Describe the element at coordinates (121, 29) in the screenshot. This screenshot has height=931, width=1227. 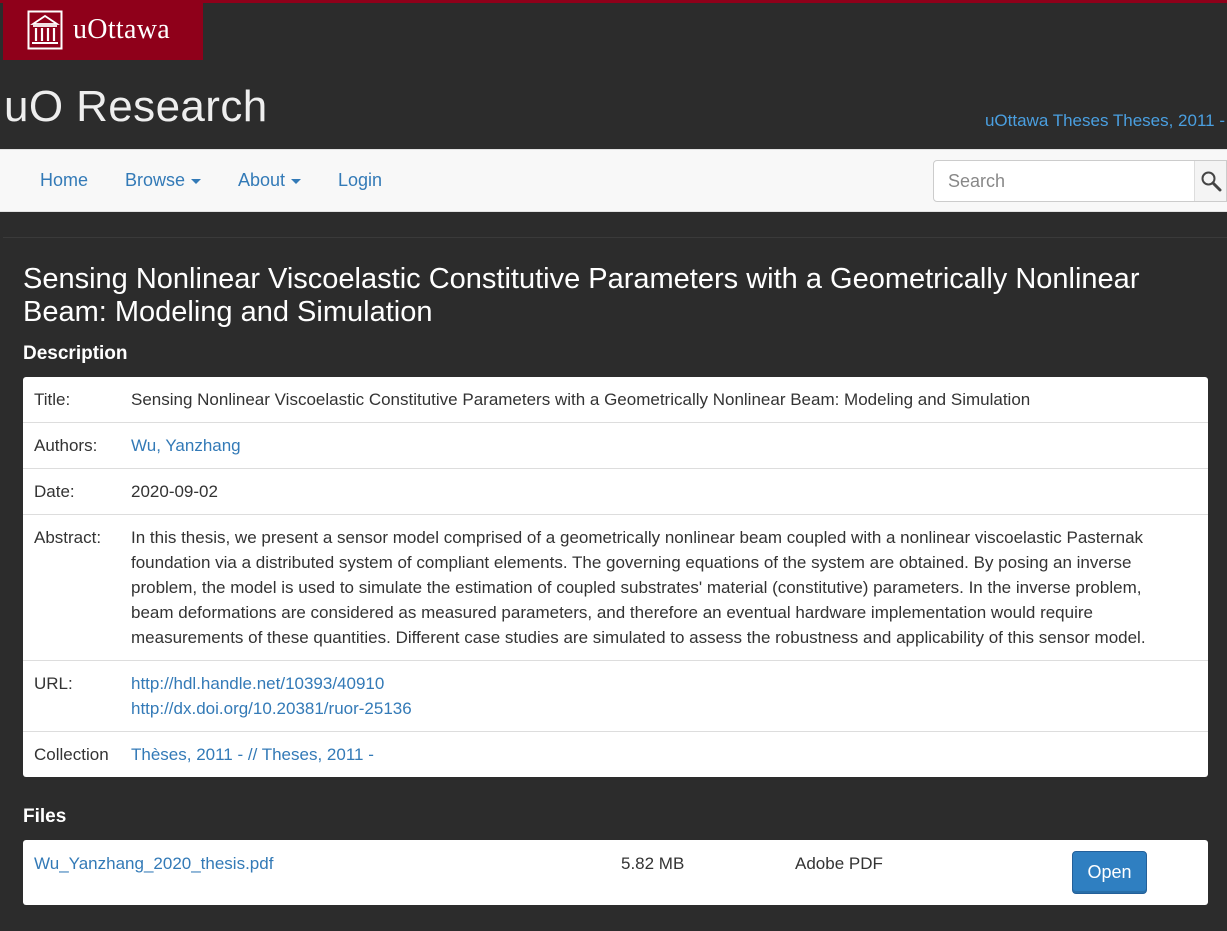
I see `logo-text: uOttawa` at that location.